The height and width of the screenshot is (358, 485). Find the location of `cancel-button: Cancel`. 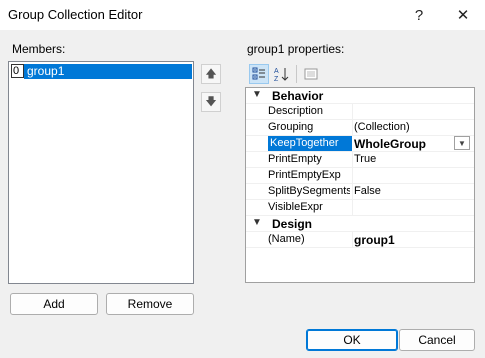

cancel-button: Cancel is located at coordinates (437, 340).